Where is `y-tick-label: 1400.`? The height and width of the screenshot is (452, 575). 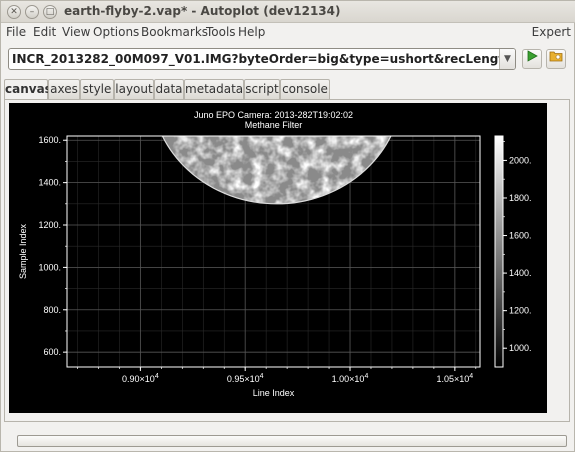 y-tick-label: 1400. is located at coordinates (49, 183).